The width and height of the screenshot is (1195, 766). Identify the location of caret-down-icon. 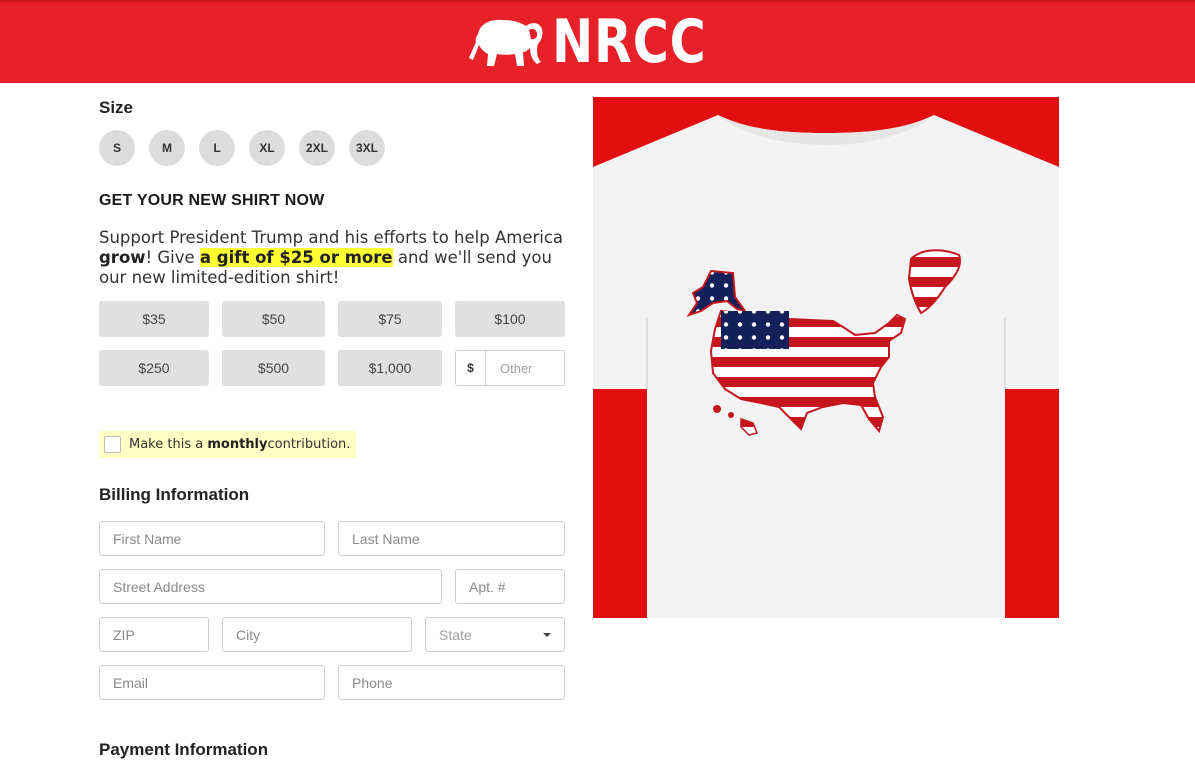
(547, 634).